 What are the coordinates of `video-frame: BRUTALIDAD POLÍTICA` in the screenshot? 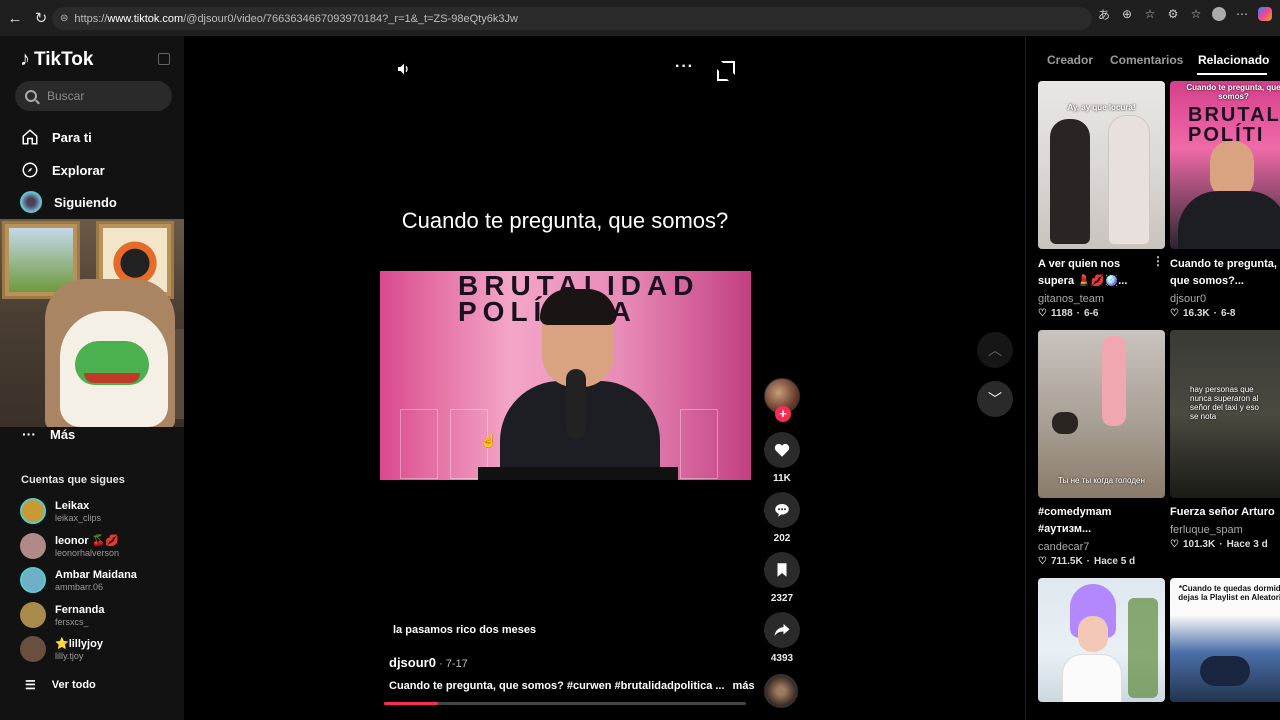 It's located at (565, 375).